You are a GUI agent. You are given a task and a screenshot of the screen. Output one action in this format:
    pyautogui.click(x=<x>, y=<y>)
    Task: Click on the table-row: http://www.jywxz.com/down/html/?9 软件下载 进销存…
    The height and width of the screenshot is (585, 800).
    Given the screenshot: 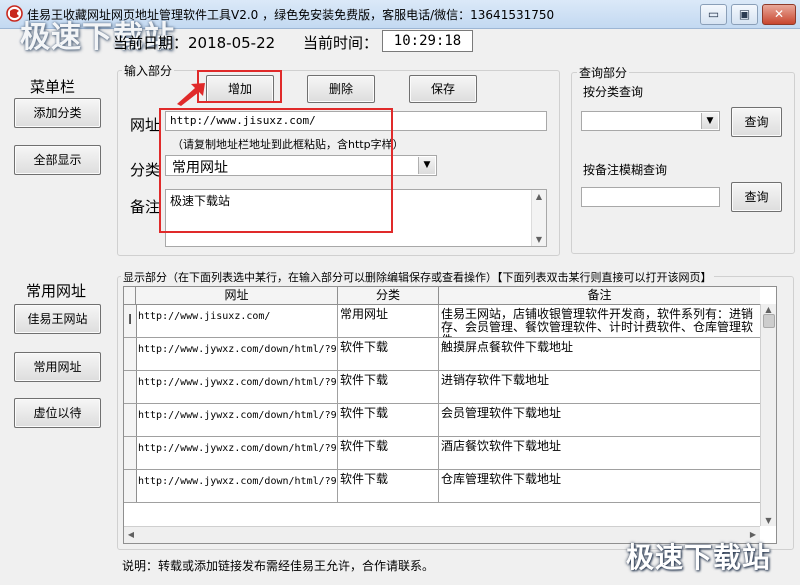 What is the action you would take?
    pyautogui.click(x=442, y=387)
    